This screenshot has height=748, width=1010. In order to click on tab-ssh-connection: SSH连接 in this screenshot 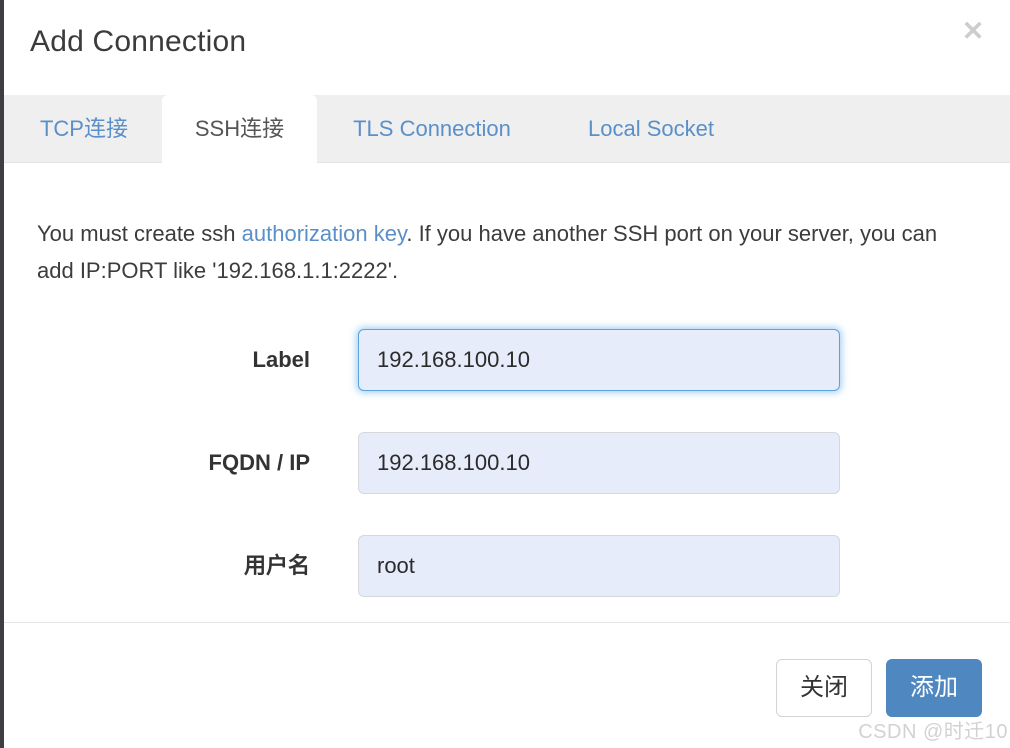, I will do `click(239, 129)`.